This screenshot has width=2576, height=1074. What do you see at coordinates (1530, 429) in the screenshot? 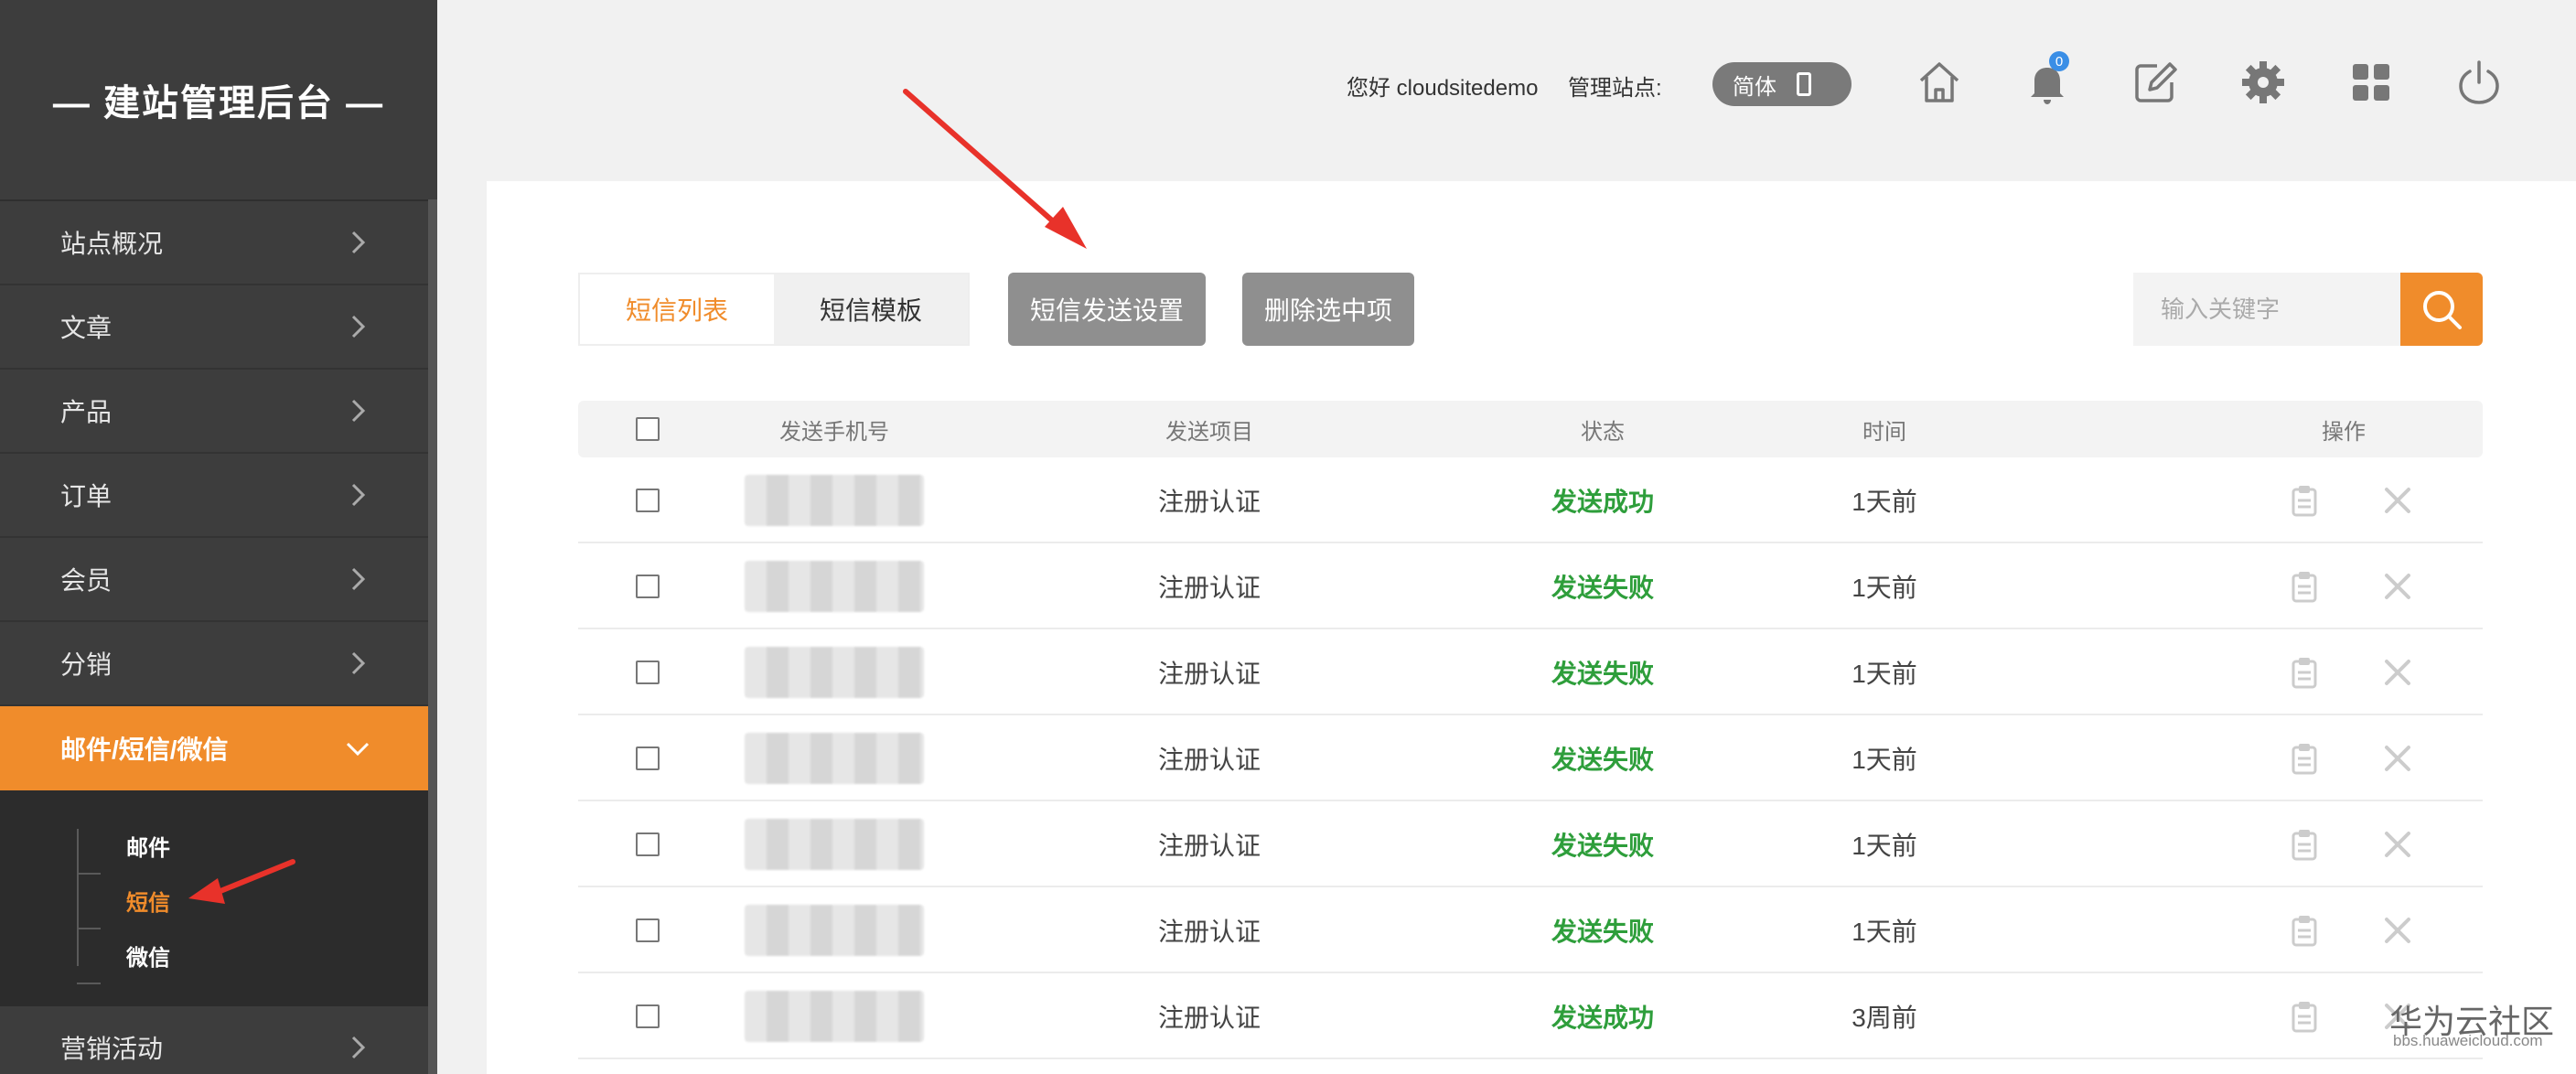
I see `table-header: 发送手机号 发送项目 状态 时间 操作` at bounding box center [1530, 429].